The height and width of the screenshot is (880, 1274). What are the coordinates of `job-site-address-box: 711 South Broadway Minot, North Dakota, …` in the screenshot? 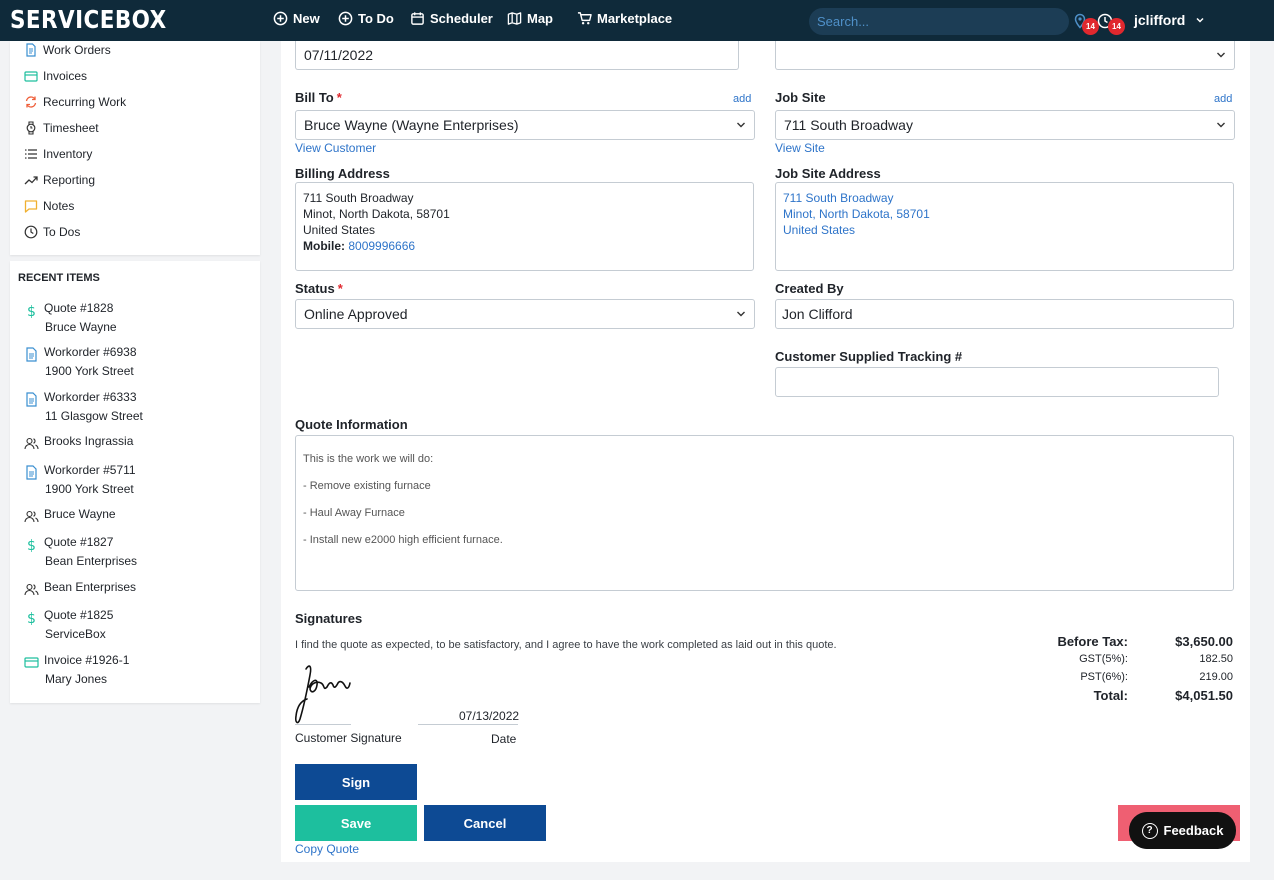 It's located at (1004, 226).